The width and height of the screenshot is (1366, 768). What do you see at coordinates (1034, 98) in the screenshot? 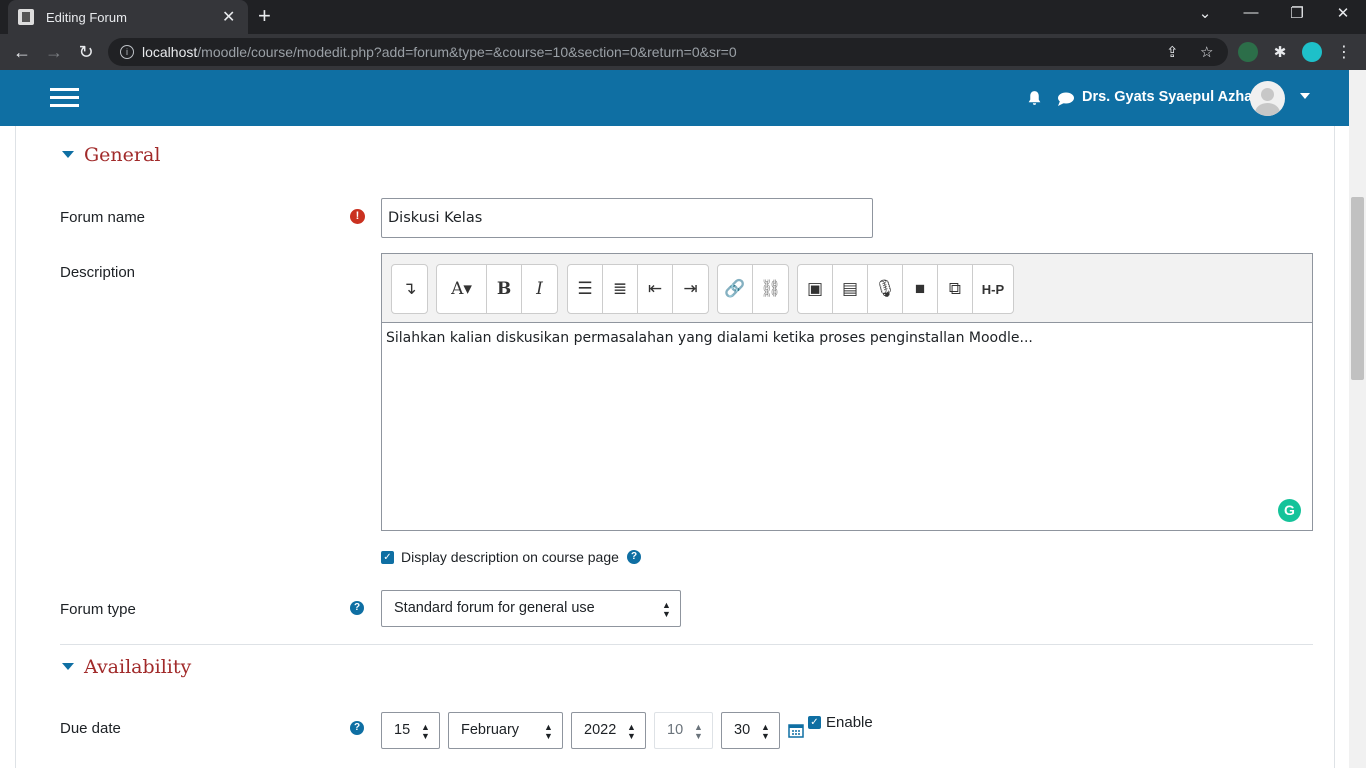
I see `notification-bell-icon` at bounding box center [1034, 98].